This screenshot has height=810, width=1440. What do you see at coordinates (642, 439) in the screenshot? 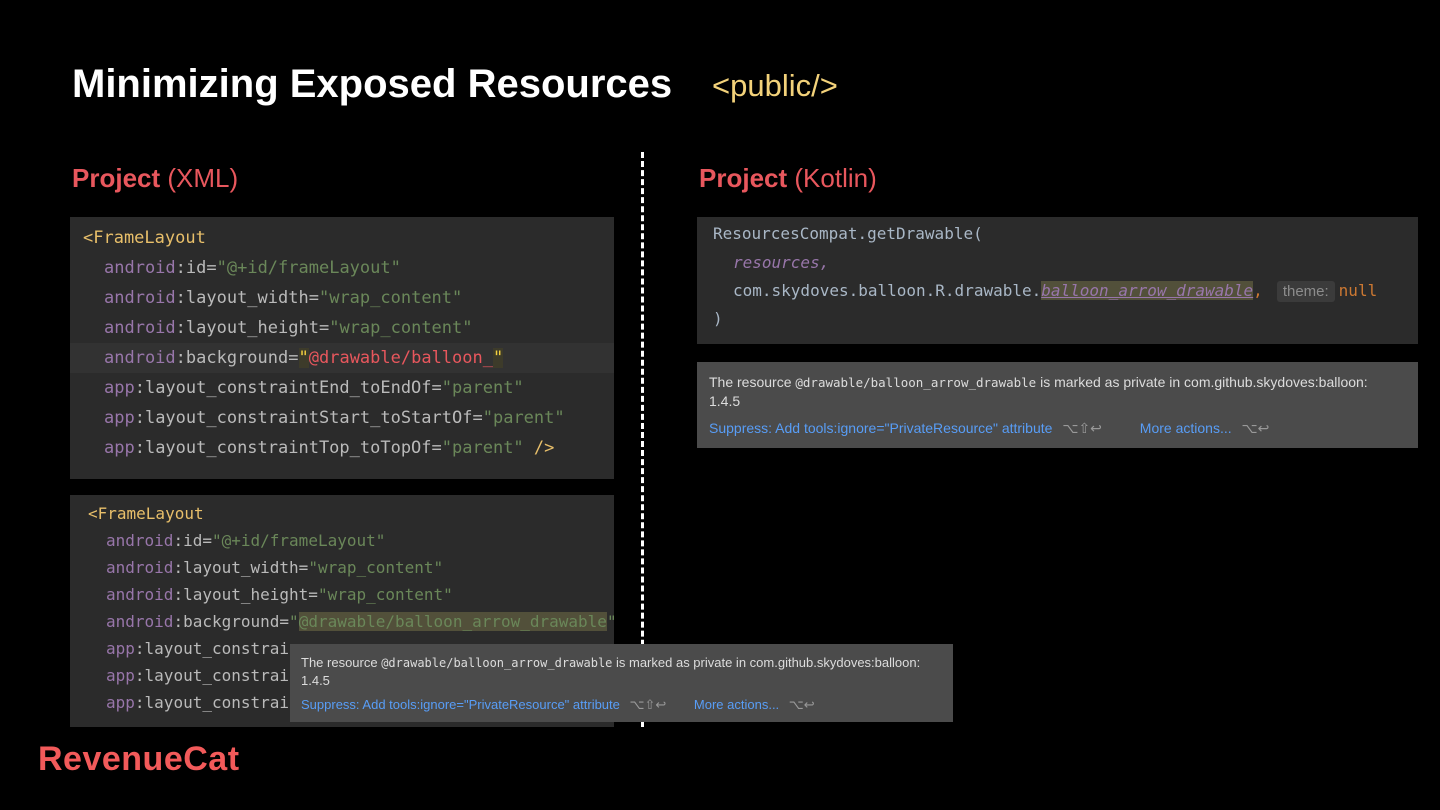
I see `center-divider` at bounding box center [642, 439].